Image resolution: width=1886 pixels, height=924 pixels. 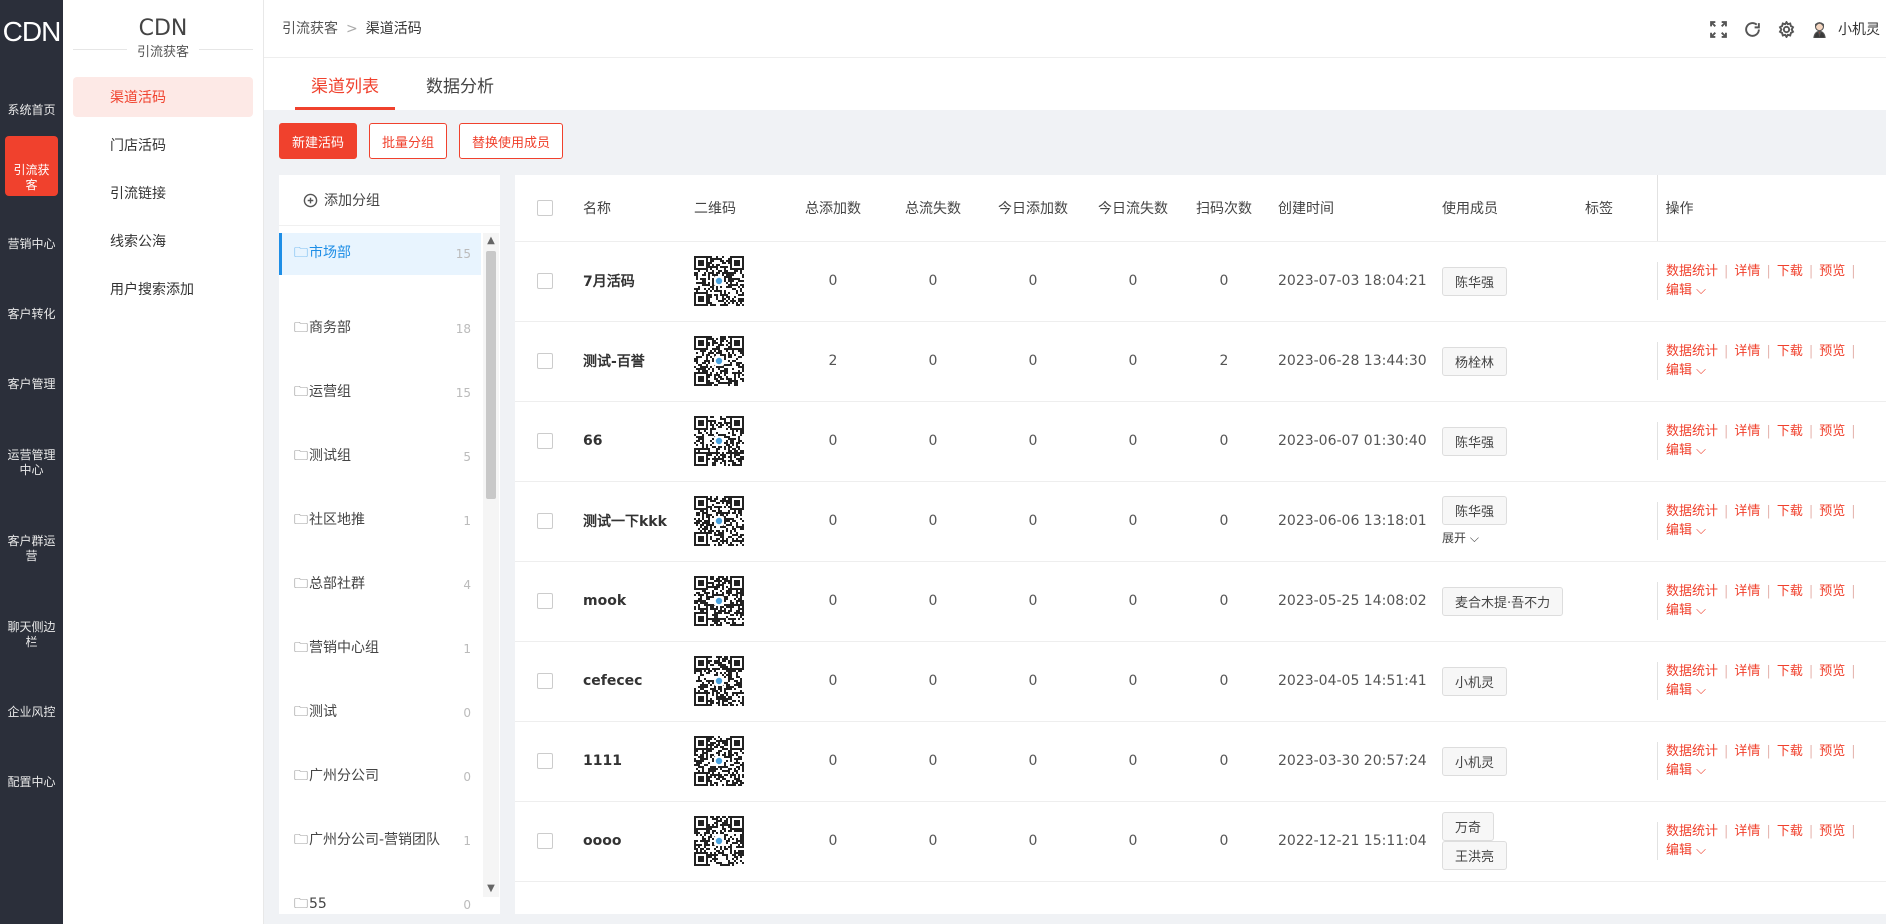 What do you see at coordinates (345, 91) in the screenshot?
I see `tab-channel-list: 渠道列表` at bounding box center [345, 91].